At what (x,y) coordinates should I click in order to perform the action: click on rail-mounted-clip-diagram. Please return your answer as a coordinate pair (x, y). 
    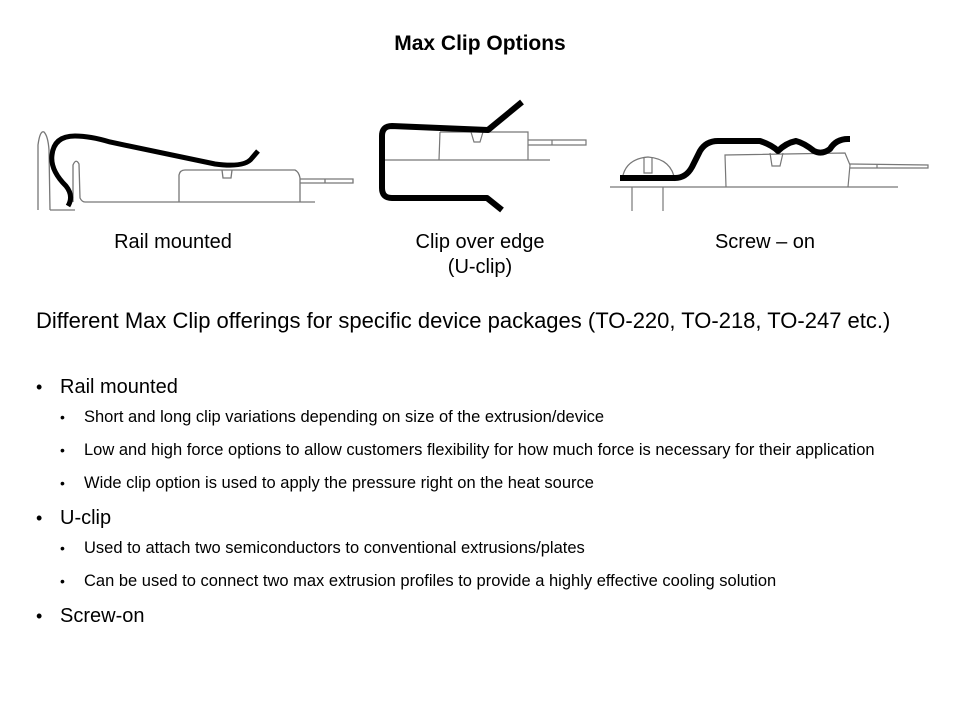
    Looking at the image, I should click on (195, 170).